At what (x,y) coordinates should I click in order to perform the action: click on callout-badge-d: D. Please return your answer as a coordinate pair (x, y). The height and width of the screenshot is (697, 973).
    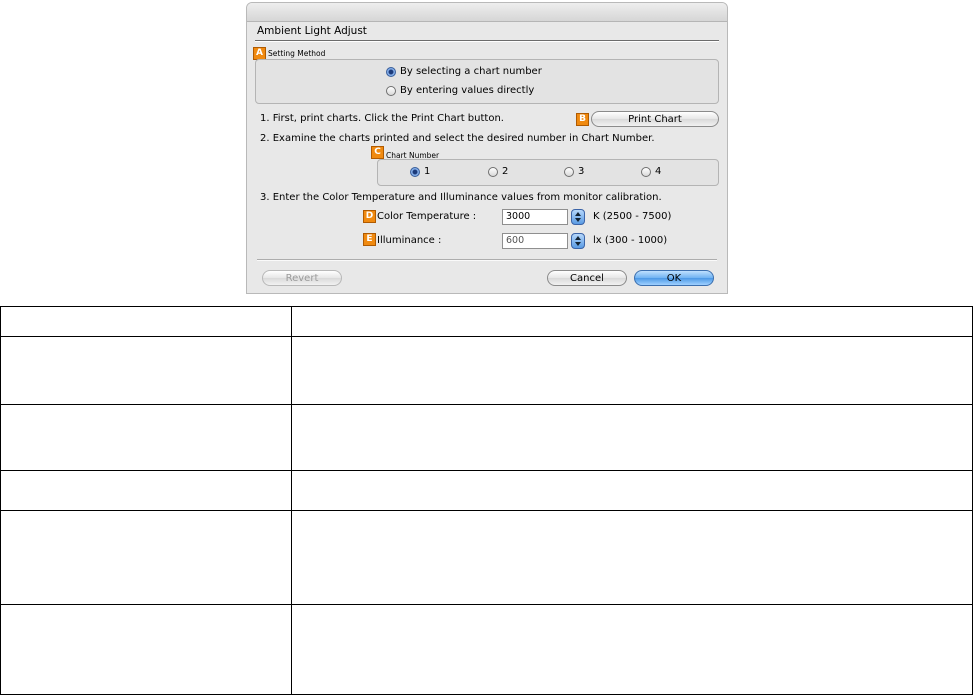
    Looking at the image, I should click on (369, 216).